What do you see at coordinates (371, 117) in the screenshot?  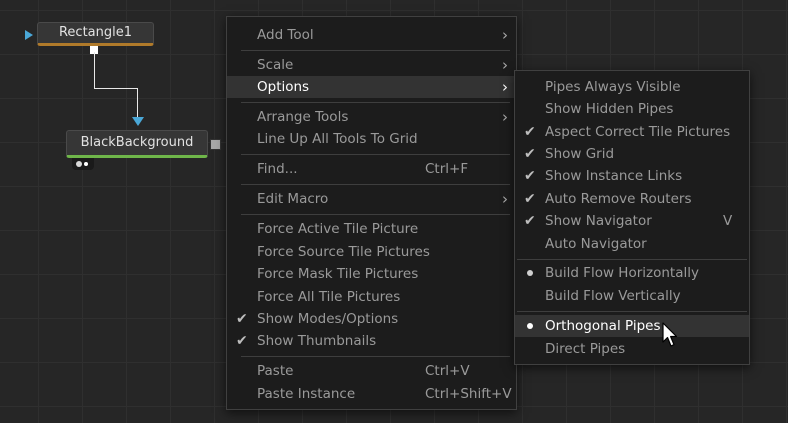 I see `menu-item-arrange-tools: Arrange Tools ›` at bounding box center [371, 117].